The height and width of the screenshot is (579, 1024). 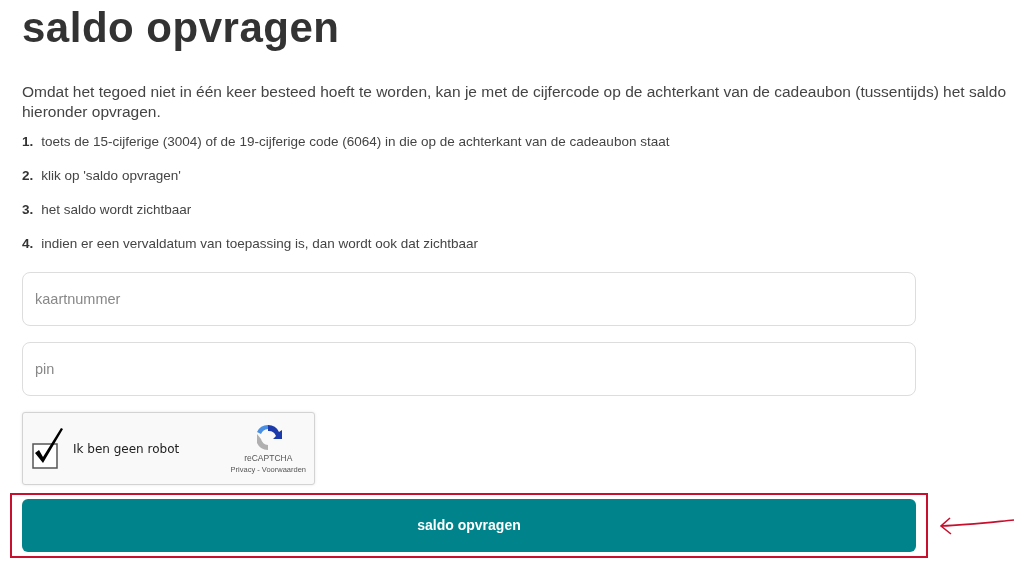 I want to click on input-field: pin, so click(x=469, y=369).